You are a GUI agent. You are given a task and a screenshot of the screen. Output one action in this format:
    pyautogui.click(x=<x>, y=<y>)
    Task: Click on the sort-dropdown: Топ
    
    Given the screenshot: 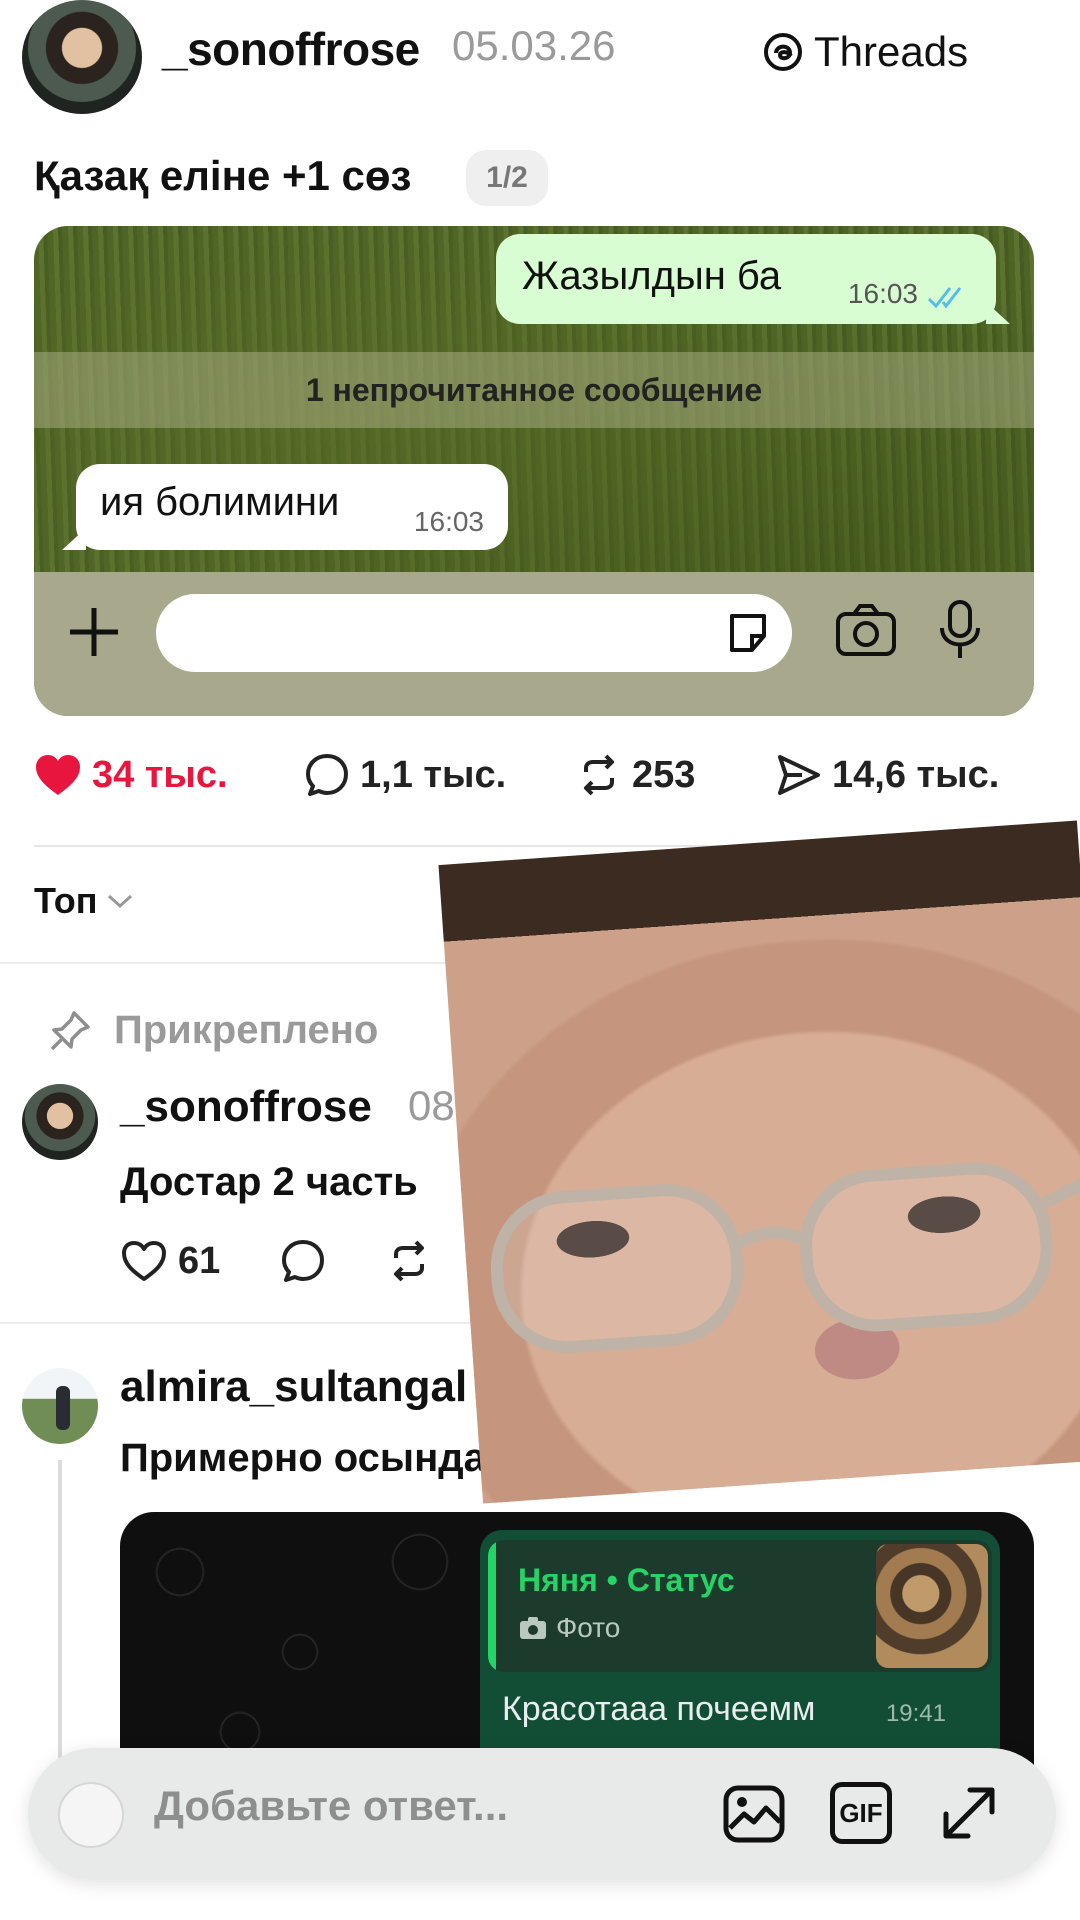 What is the action you would take?
    pyautogui.click(x=84, y=901)
    